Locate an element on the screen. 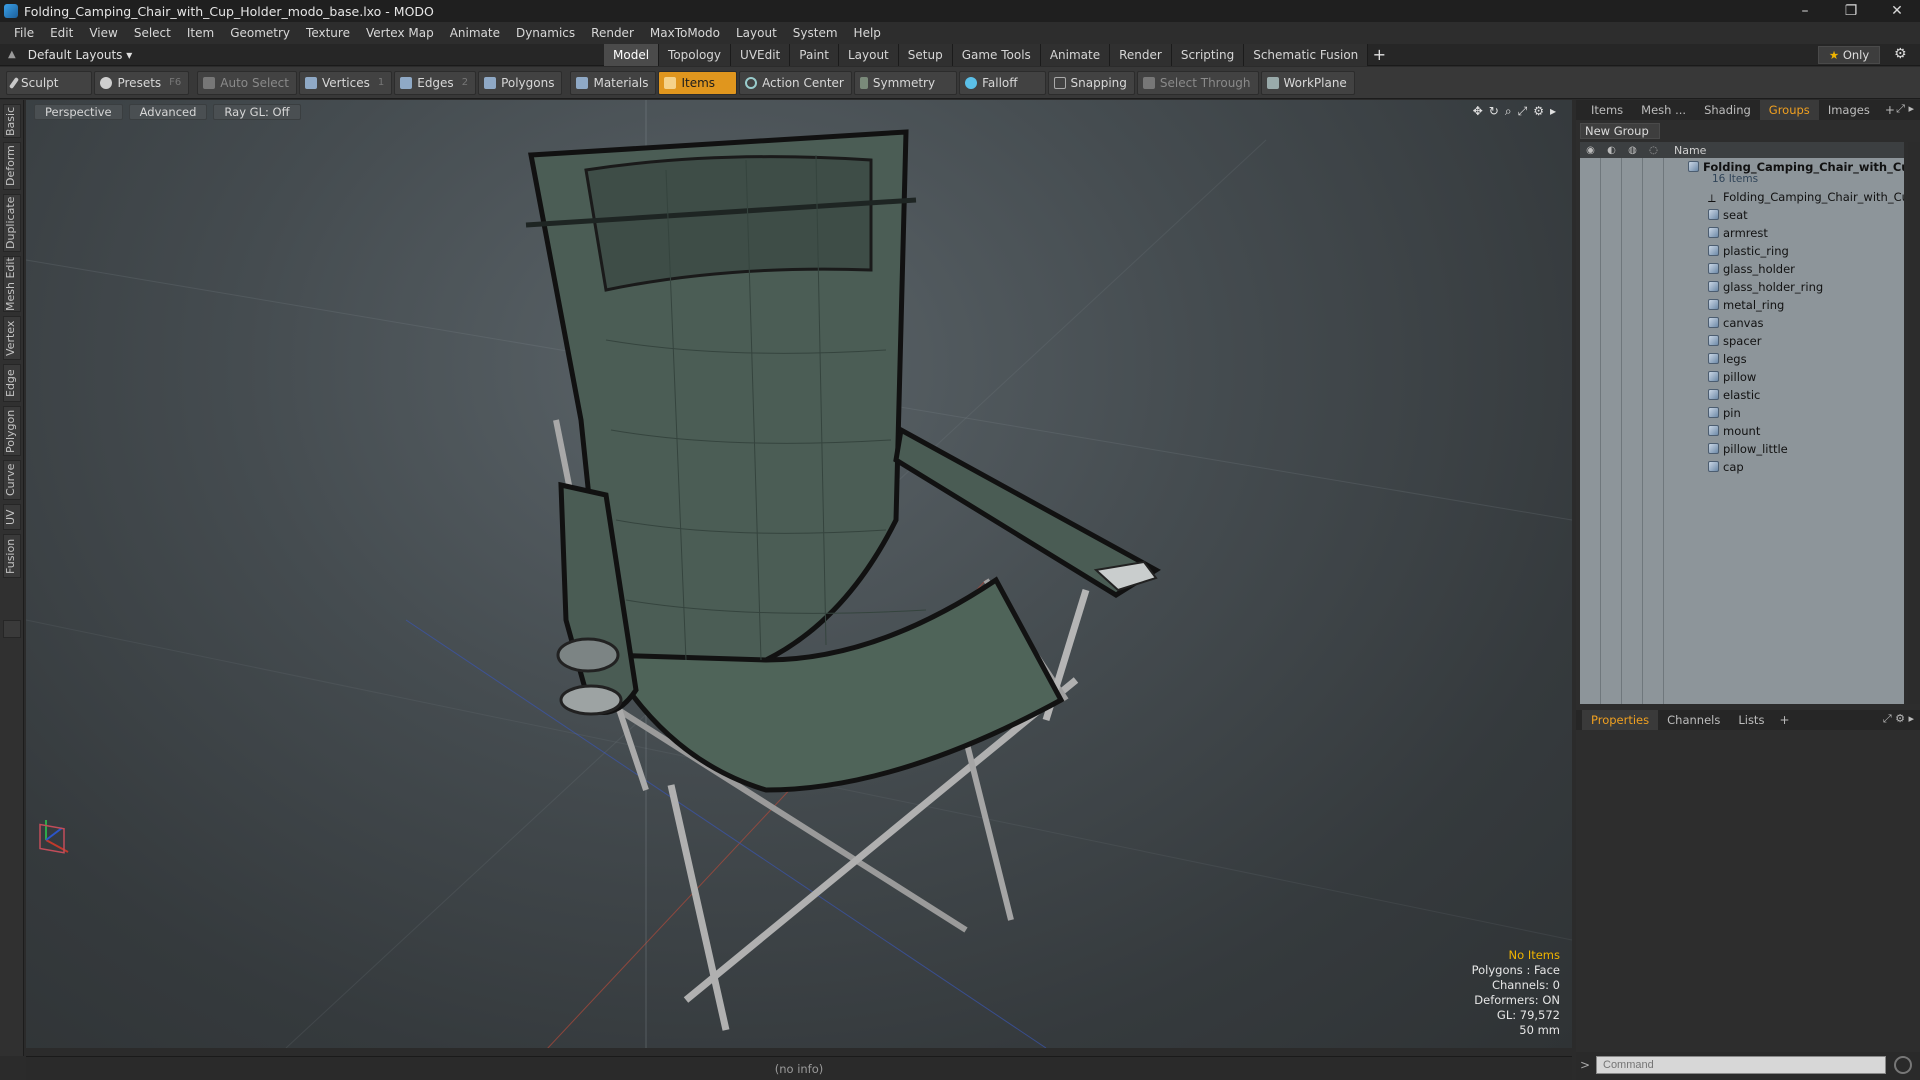 The image size is (1920, 1080). snapping-button: Snapping is located at coordinates (1091, 82).